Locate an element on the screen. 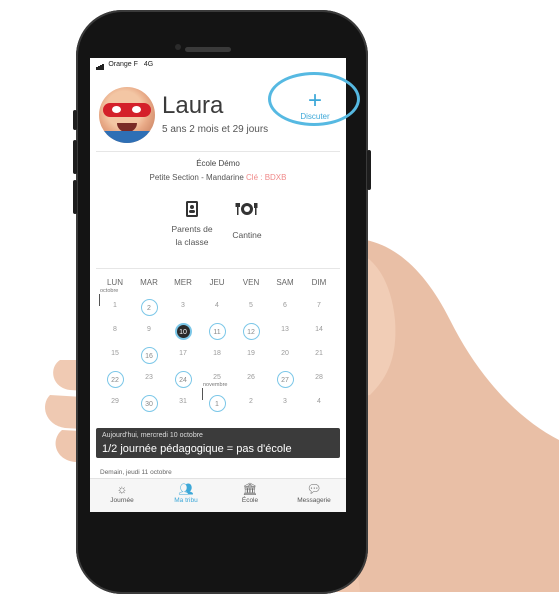 This screenshot has width=559, height=594. carrier-label: Orange F is located at coordinates (123, 64).